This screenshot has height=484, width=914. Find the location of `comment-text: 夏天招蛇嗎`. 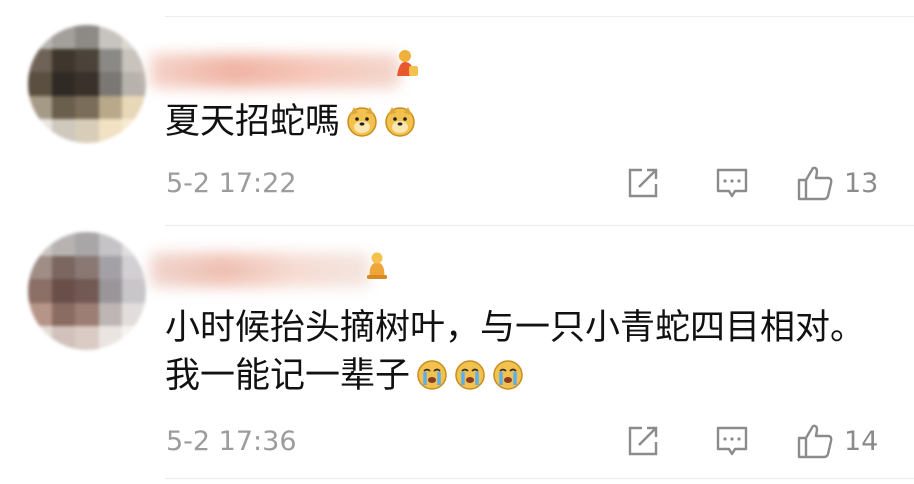

comment-text: 夏天招蛇嗎 is located at coordinates (290, 122).